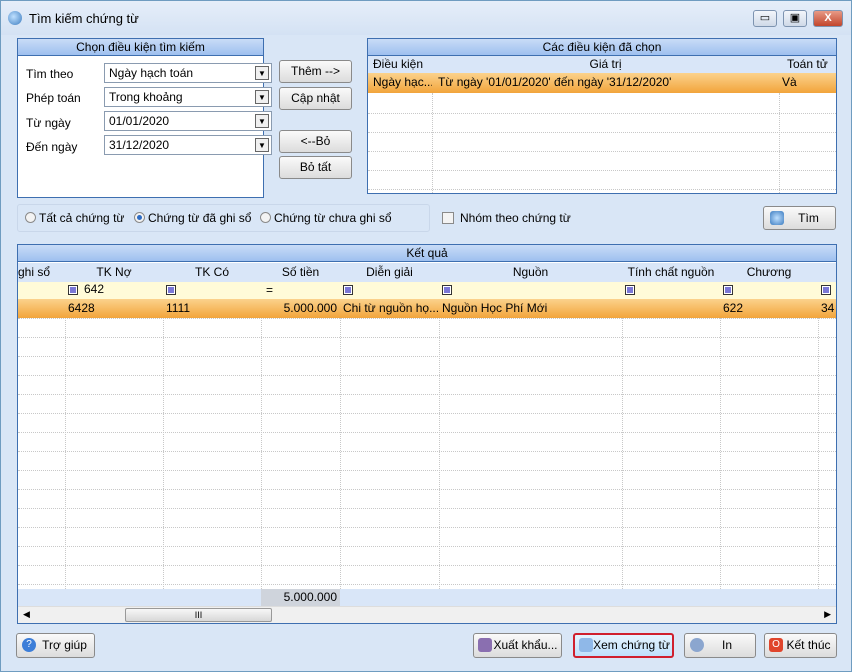  I want to click on from-date-picker: 01/01/2020 ▼, so click(188, 121).